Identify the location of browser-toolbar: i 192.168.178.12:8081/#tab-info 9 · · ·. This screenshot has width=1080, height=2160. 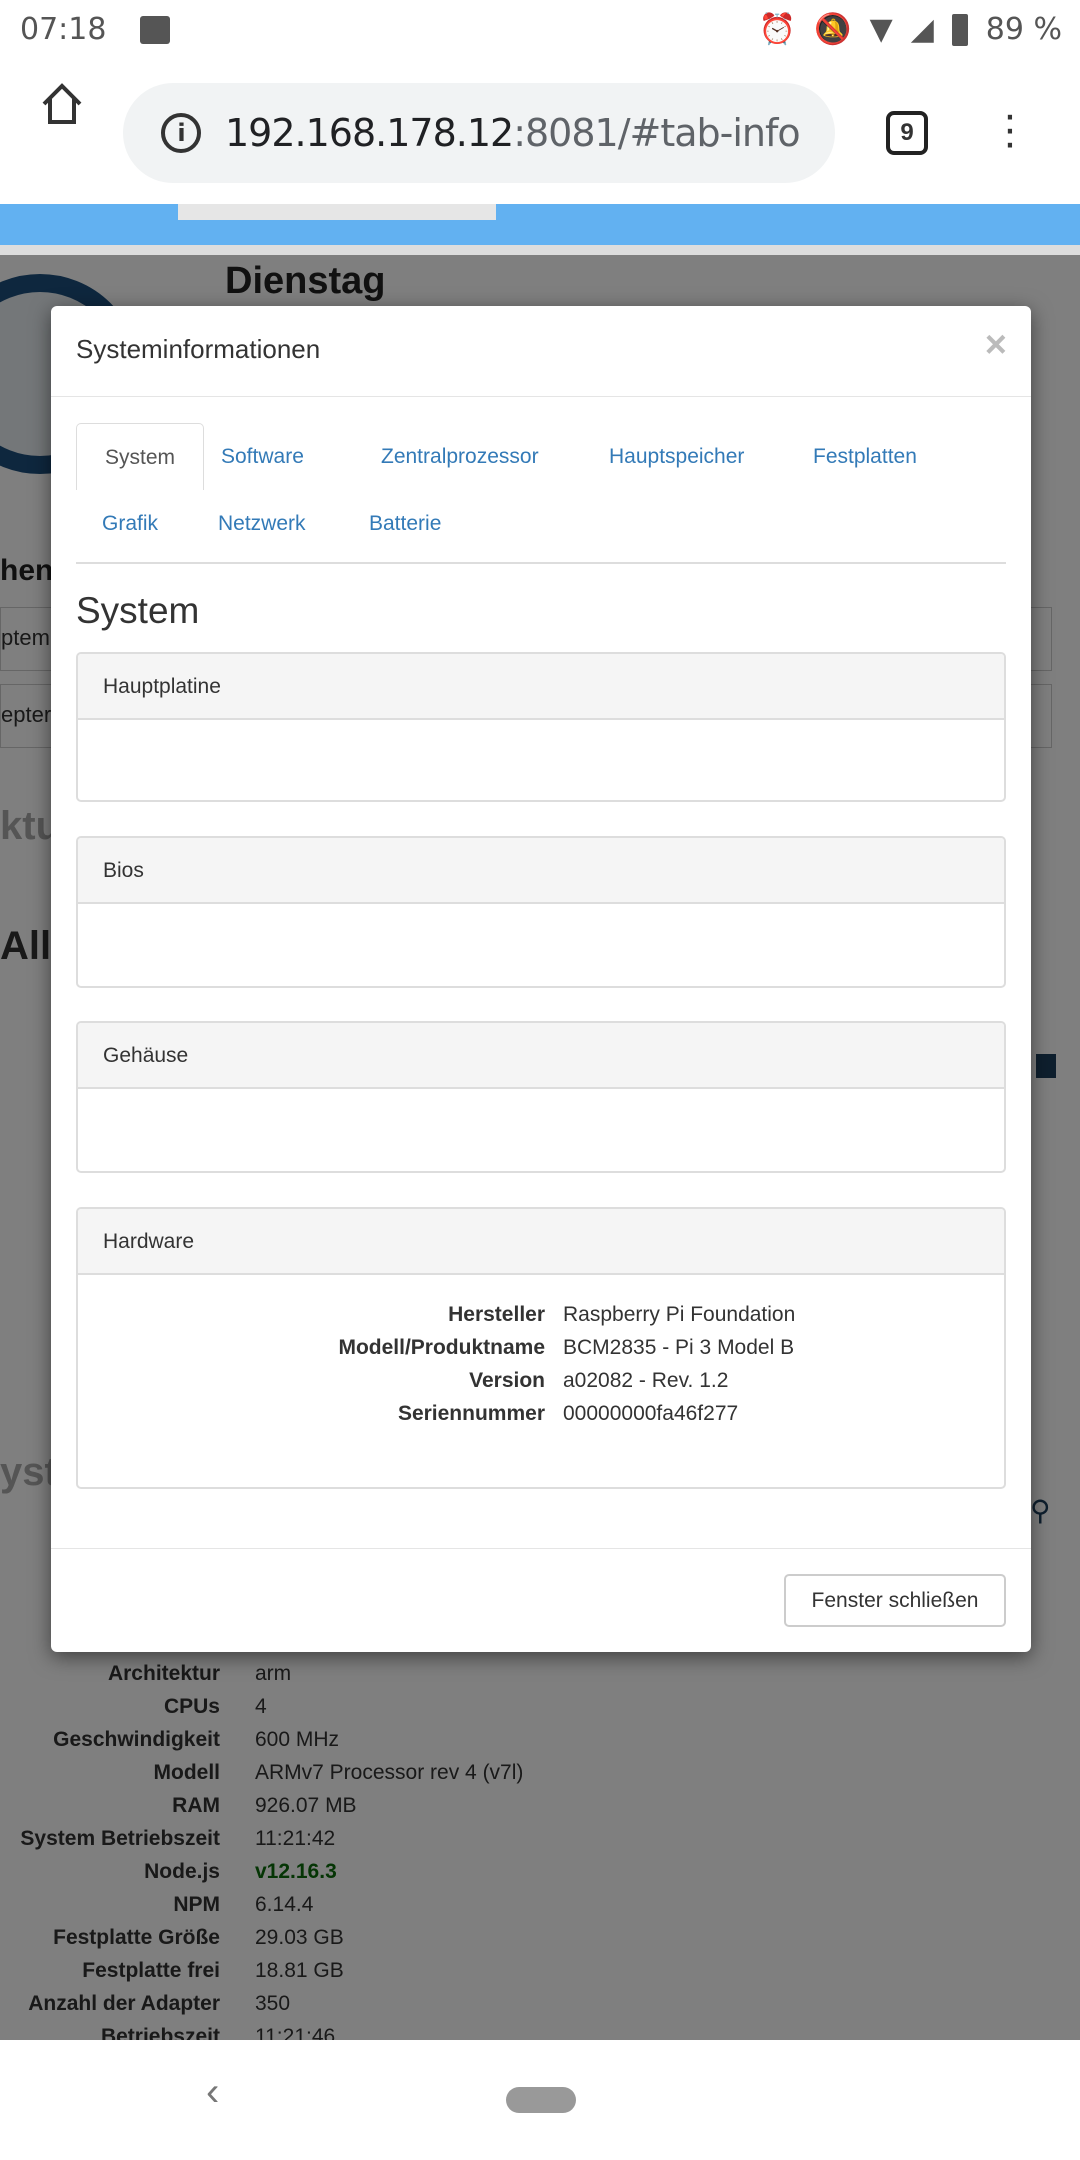
(540, 133).